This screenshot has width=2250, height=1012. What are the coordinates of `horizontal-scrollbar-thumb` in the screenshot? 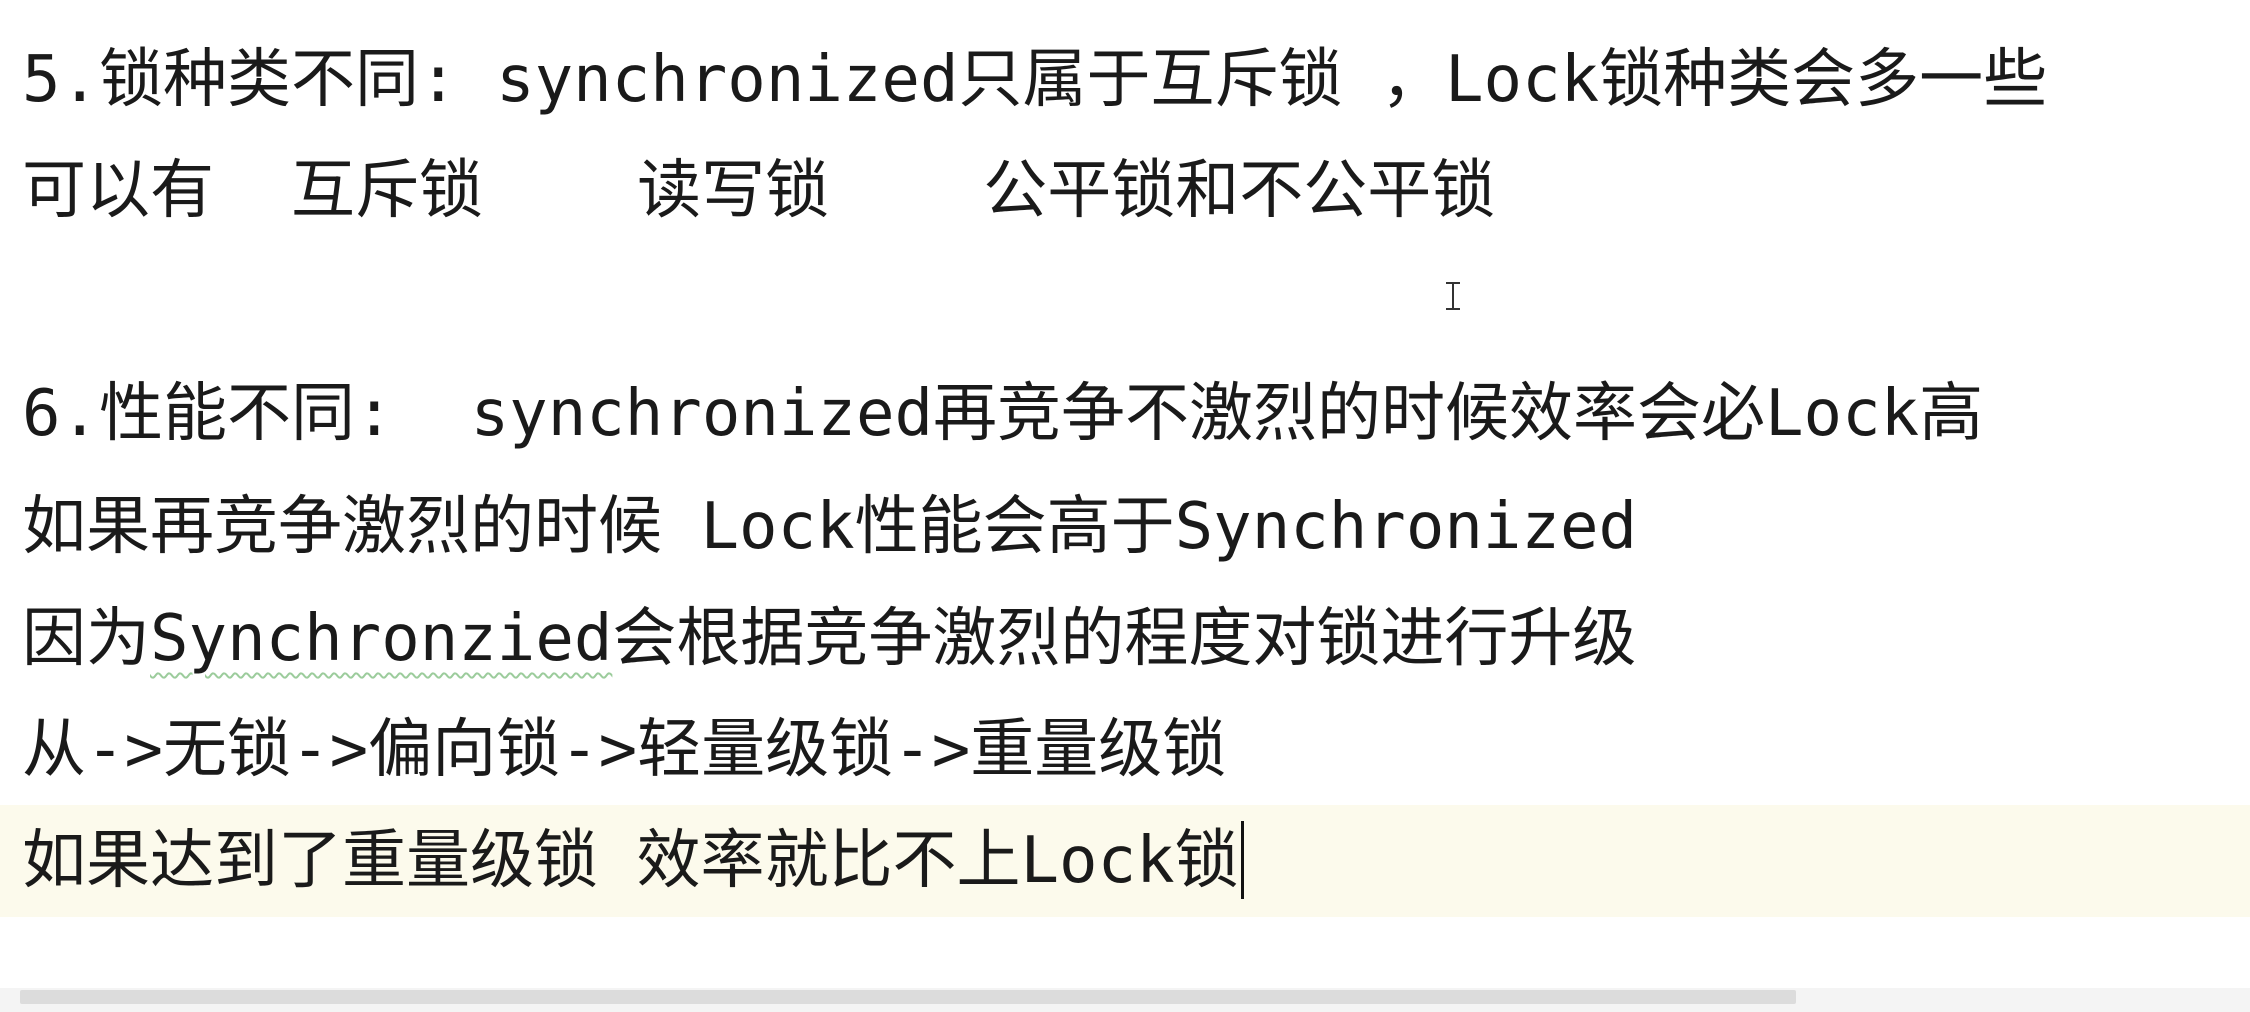 It's located at (908, 997).